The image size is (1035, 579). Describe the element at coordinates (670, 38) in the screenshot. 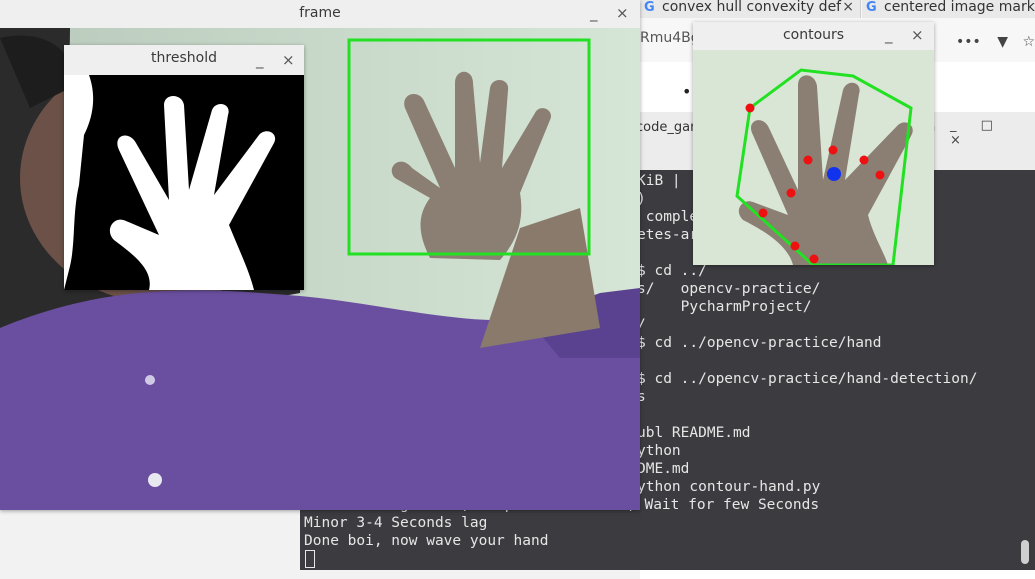

I see `url-bar-fragment: Rmu4Bg` at that location.